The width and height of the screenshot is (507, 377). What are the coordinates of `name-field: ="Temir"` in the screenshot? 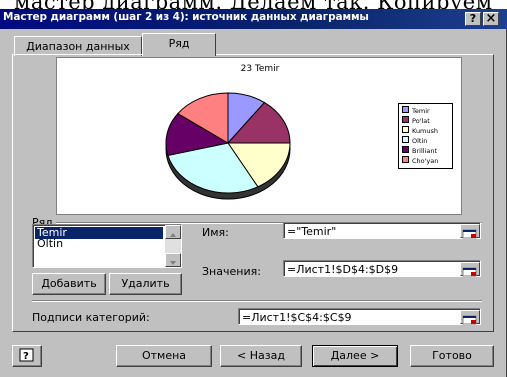 It's located at (382, 230).